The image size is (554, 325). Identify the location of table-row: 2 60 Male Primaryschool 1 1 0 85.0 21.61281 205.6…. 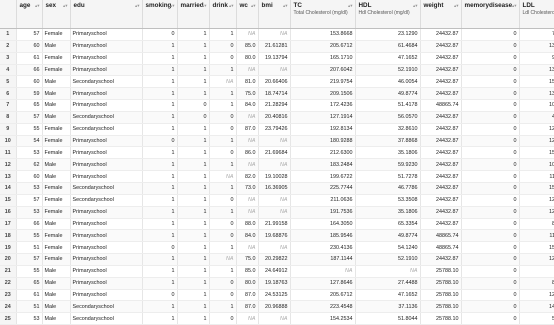
(277, 46).